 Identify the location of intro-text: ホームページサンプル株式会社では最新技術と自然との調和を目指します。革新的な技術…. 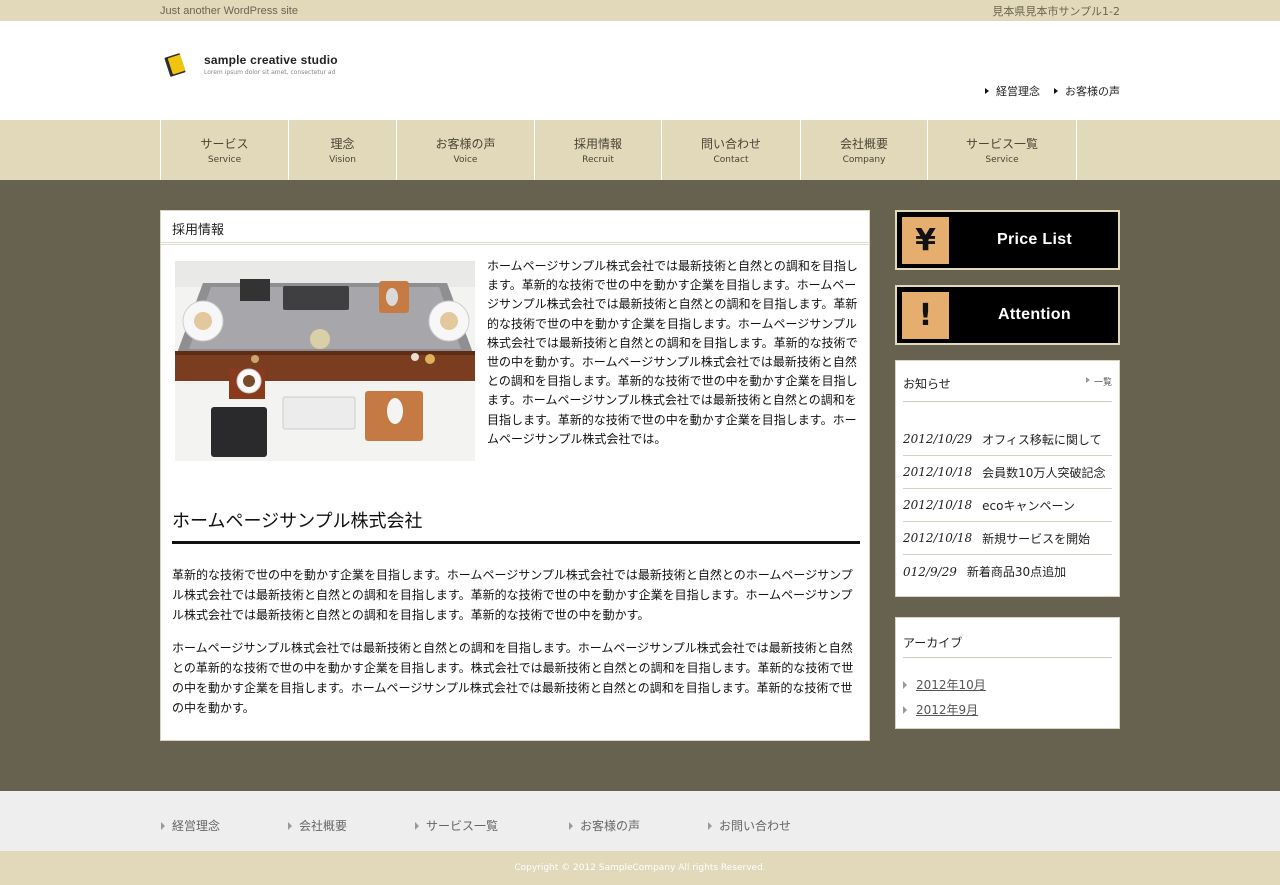
(672, 352).